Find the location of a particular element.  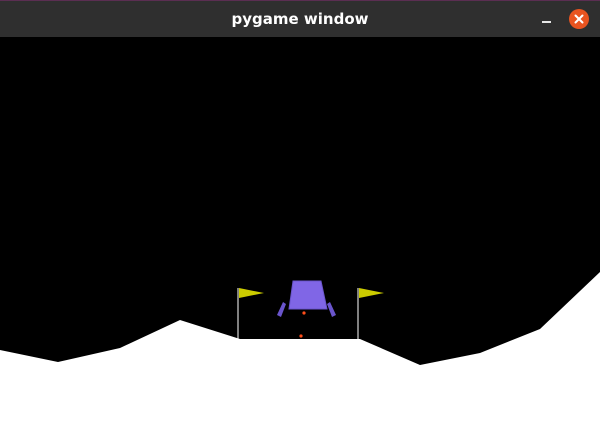

close-icon is located at coordinates (579, 19).